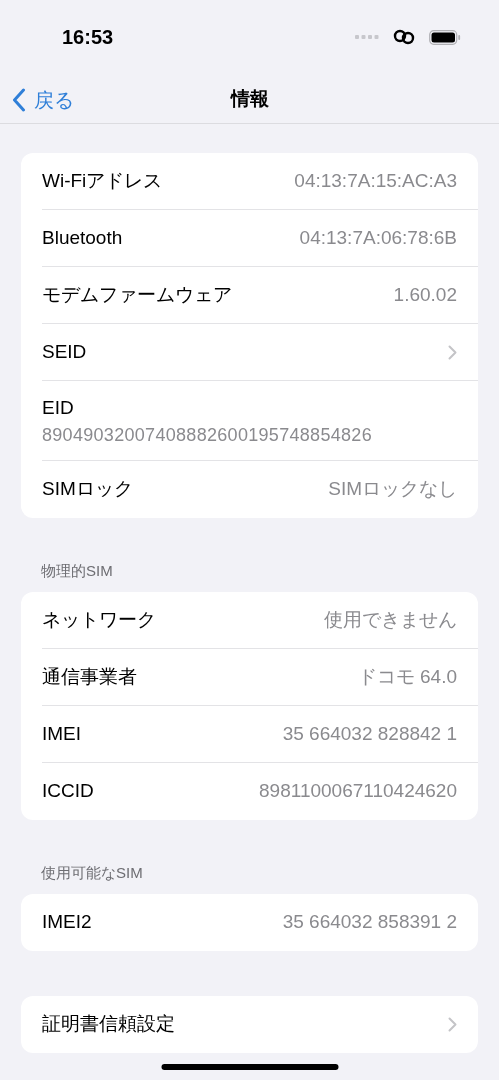 This screenshot has height=1080, width=499. Describe the element at coordinates (260, 352) in the screenshot. I see `list-row: SEID` at that location.